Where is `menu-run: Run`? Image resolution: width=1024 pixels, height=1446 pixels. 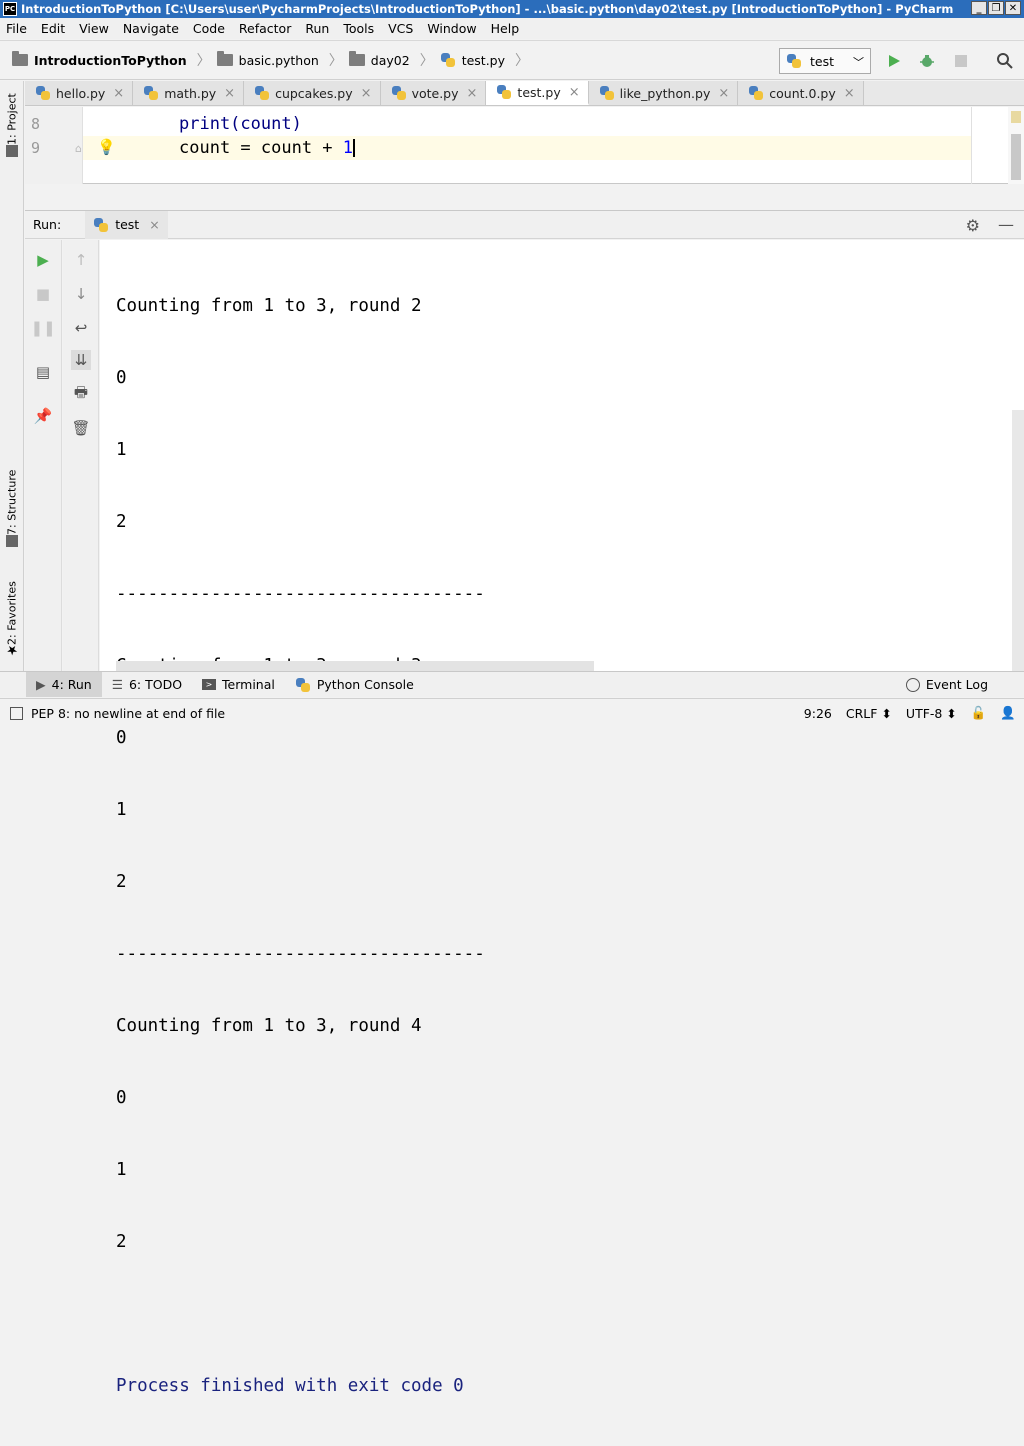 menu-run: Run is located at coordinates (317, 28).